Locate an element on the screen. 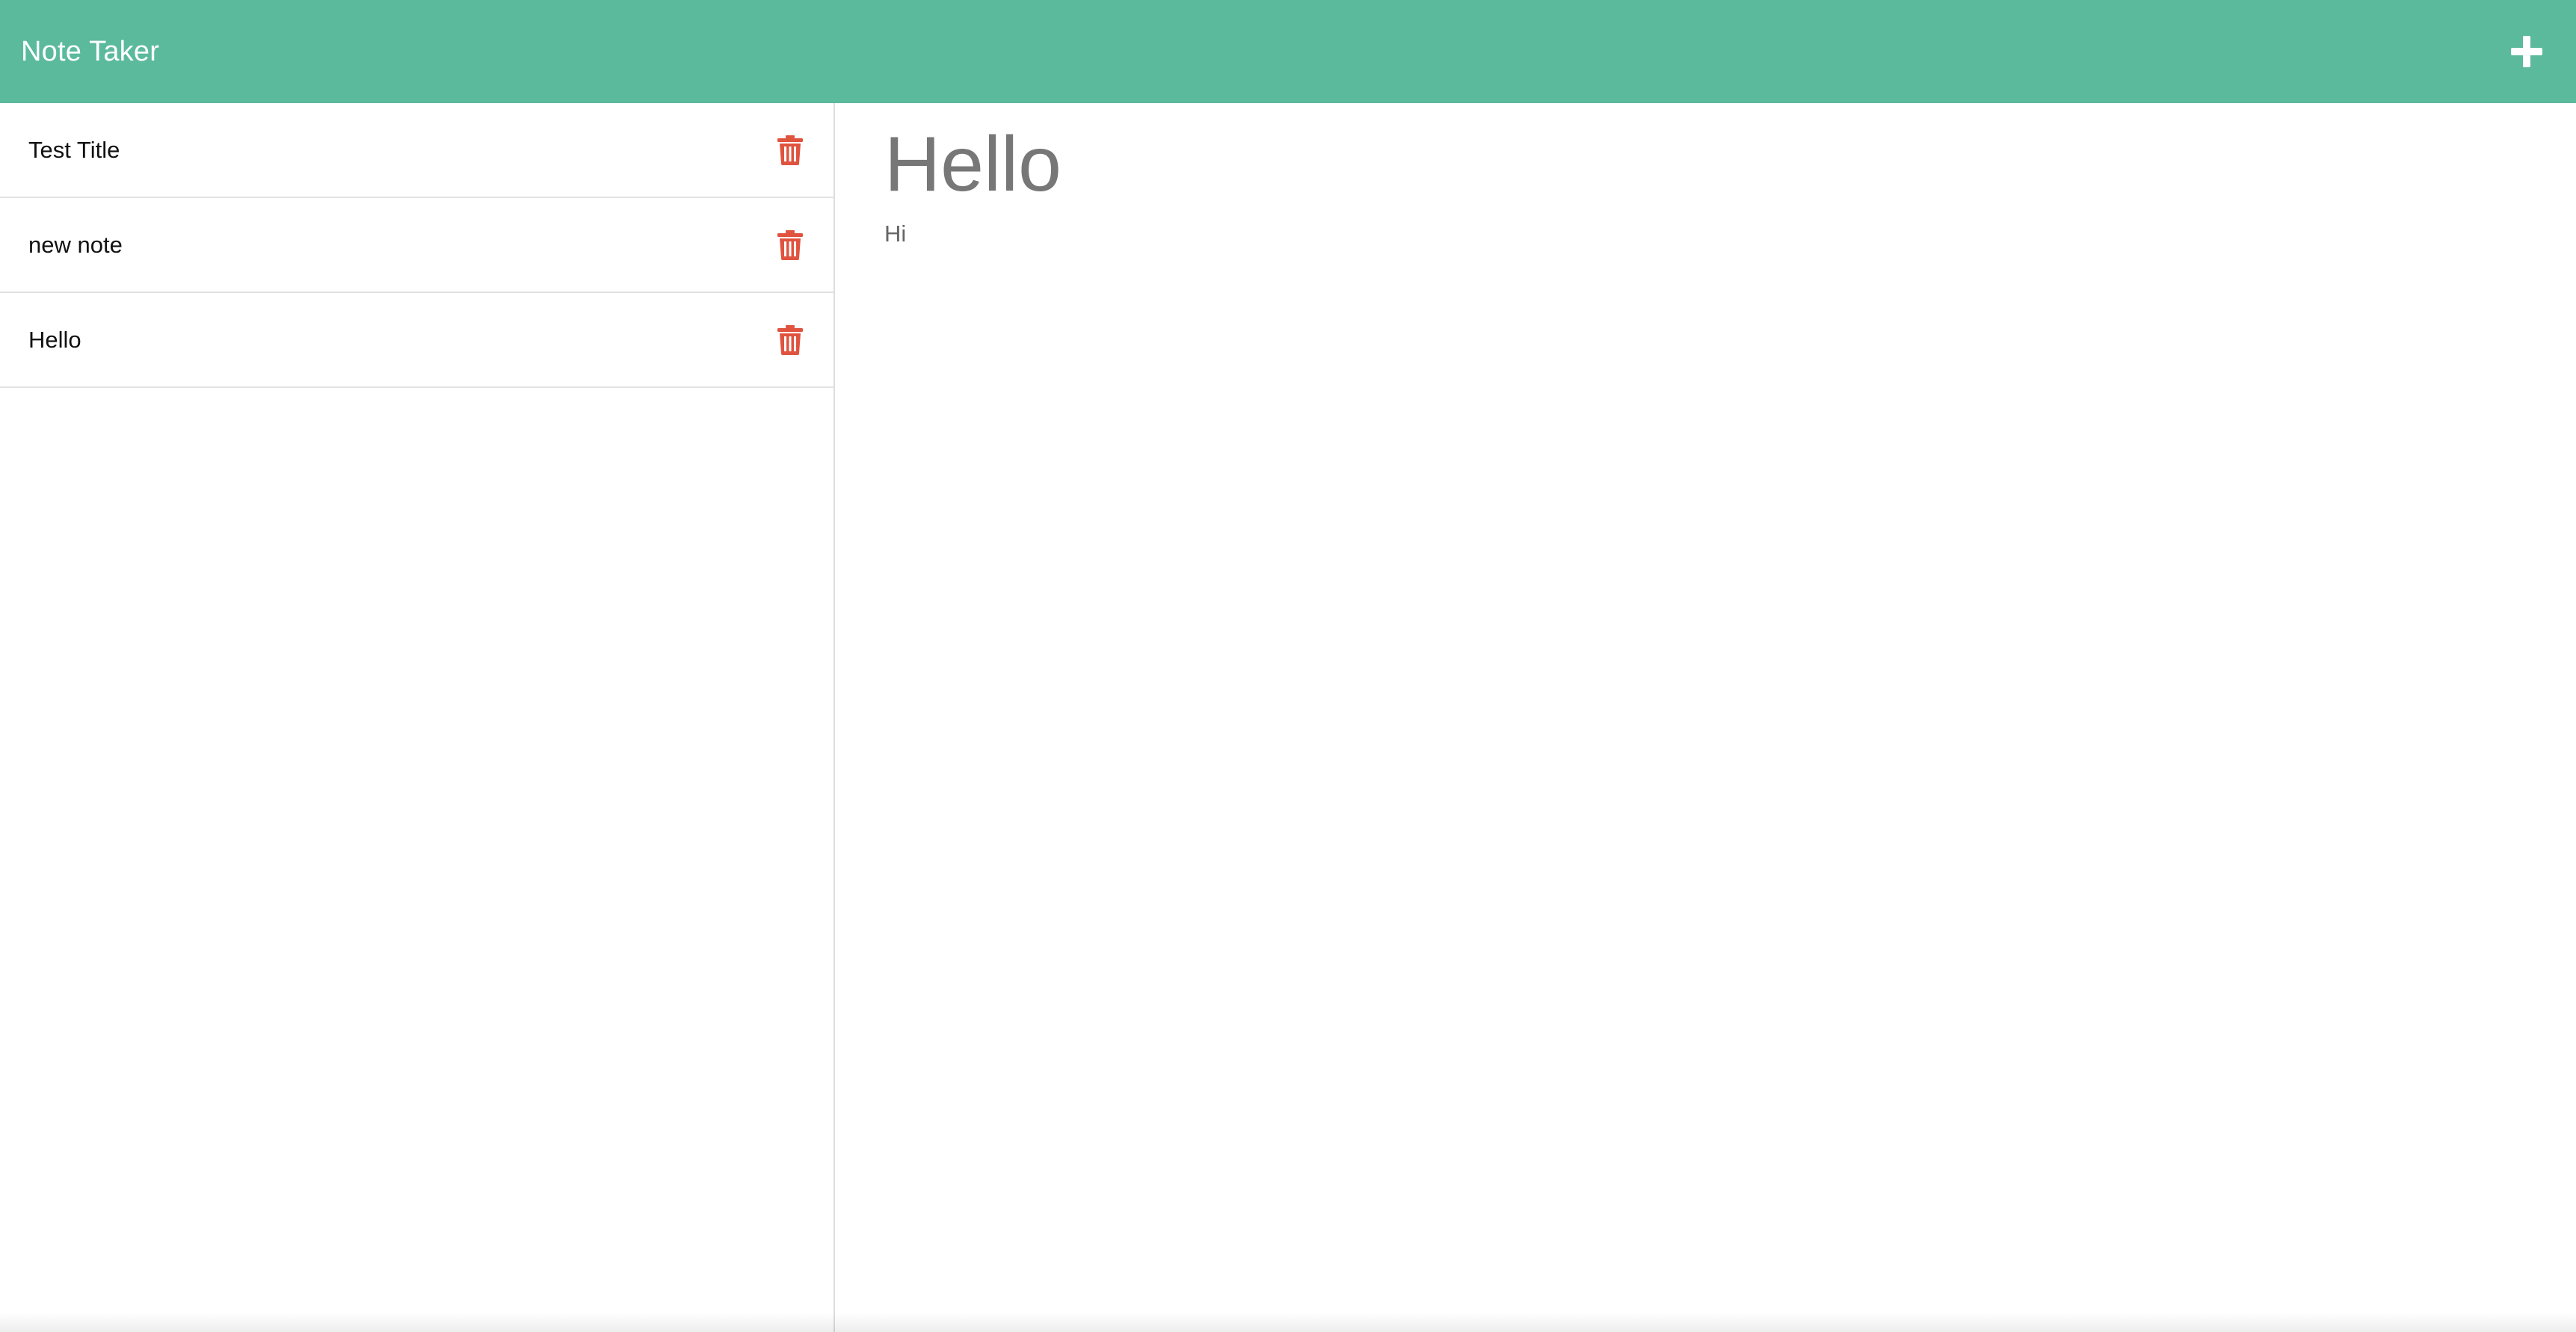  plus-icon is located at coordinates (2526, 52).